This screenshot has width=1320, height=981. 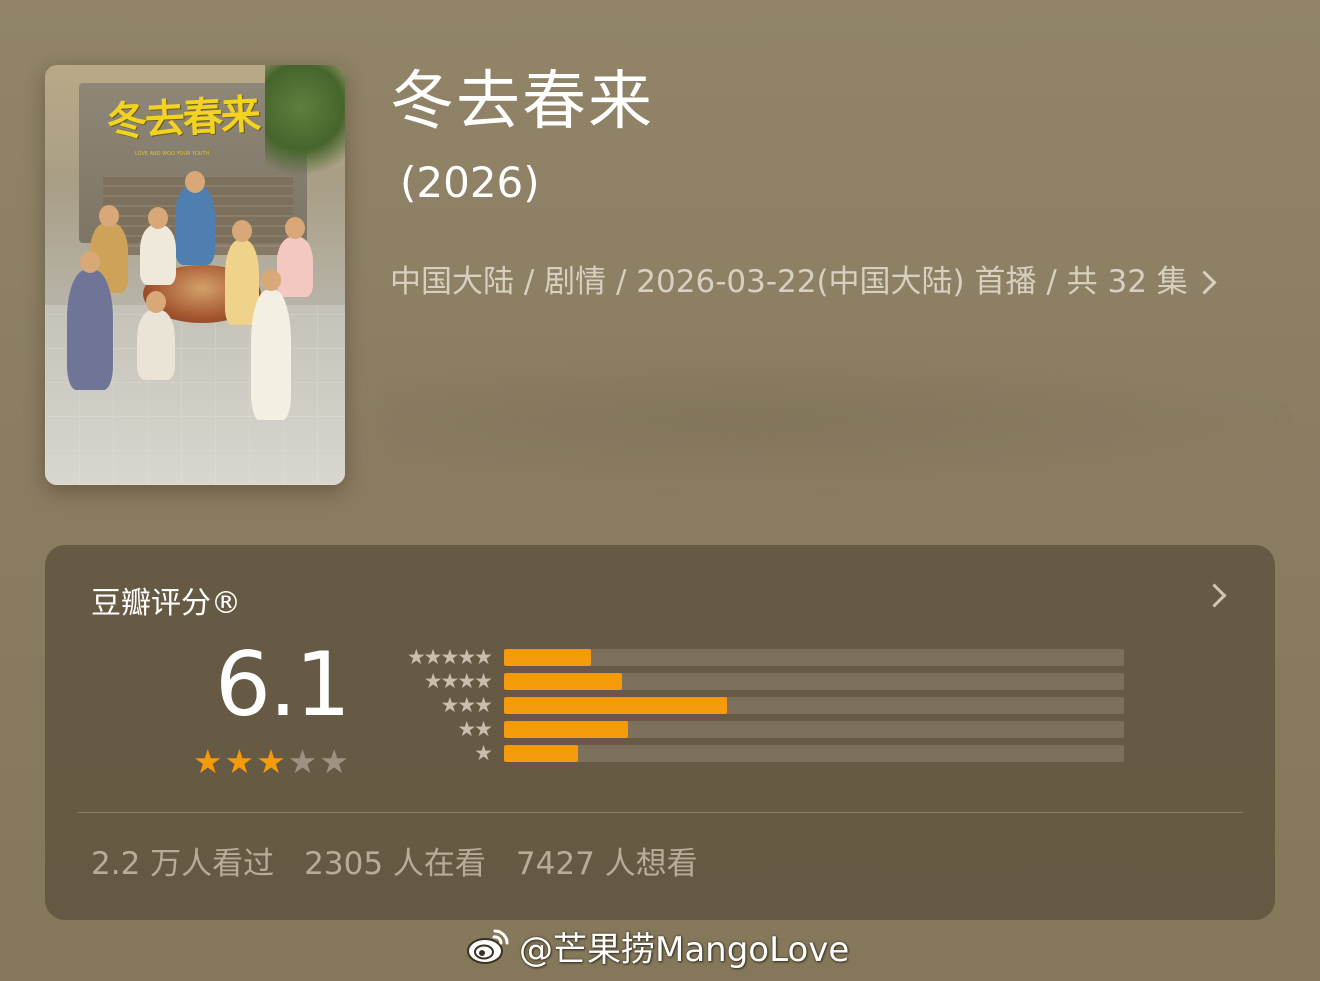 I want to click on divider, so click(x=660, y=812).